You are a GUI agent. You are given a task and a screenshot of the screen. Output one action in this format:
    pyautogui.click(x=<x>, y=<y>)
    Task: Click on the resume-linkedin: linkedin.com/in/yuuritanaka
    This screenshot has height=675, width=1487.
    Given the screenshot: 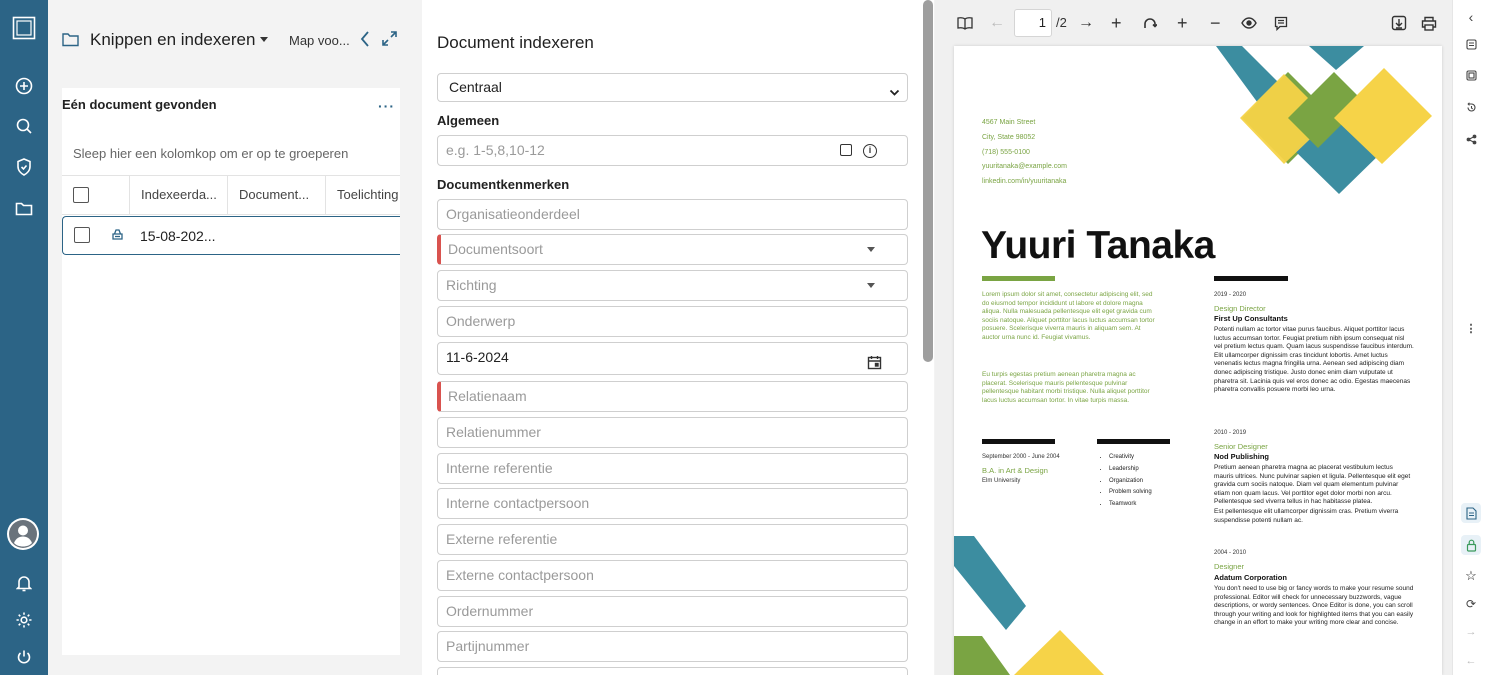 What is the action you would take?
    pyautogui.click(x=1024, y=181)
    